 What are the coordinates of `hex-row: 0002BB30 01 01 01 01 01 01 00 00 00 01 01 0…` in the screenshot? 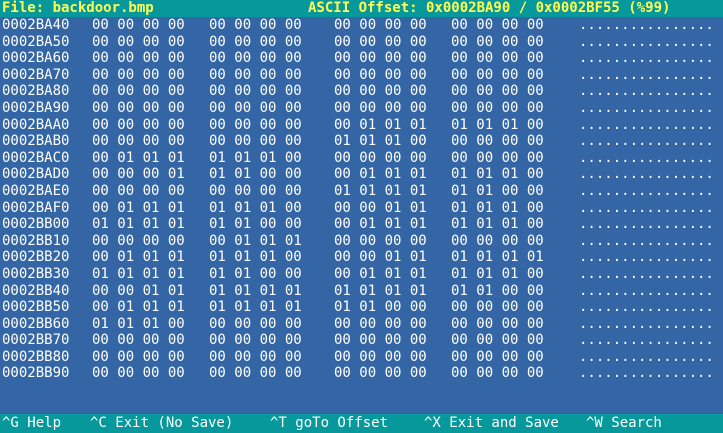 It's located at (361, 274).